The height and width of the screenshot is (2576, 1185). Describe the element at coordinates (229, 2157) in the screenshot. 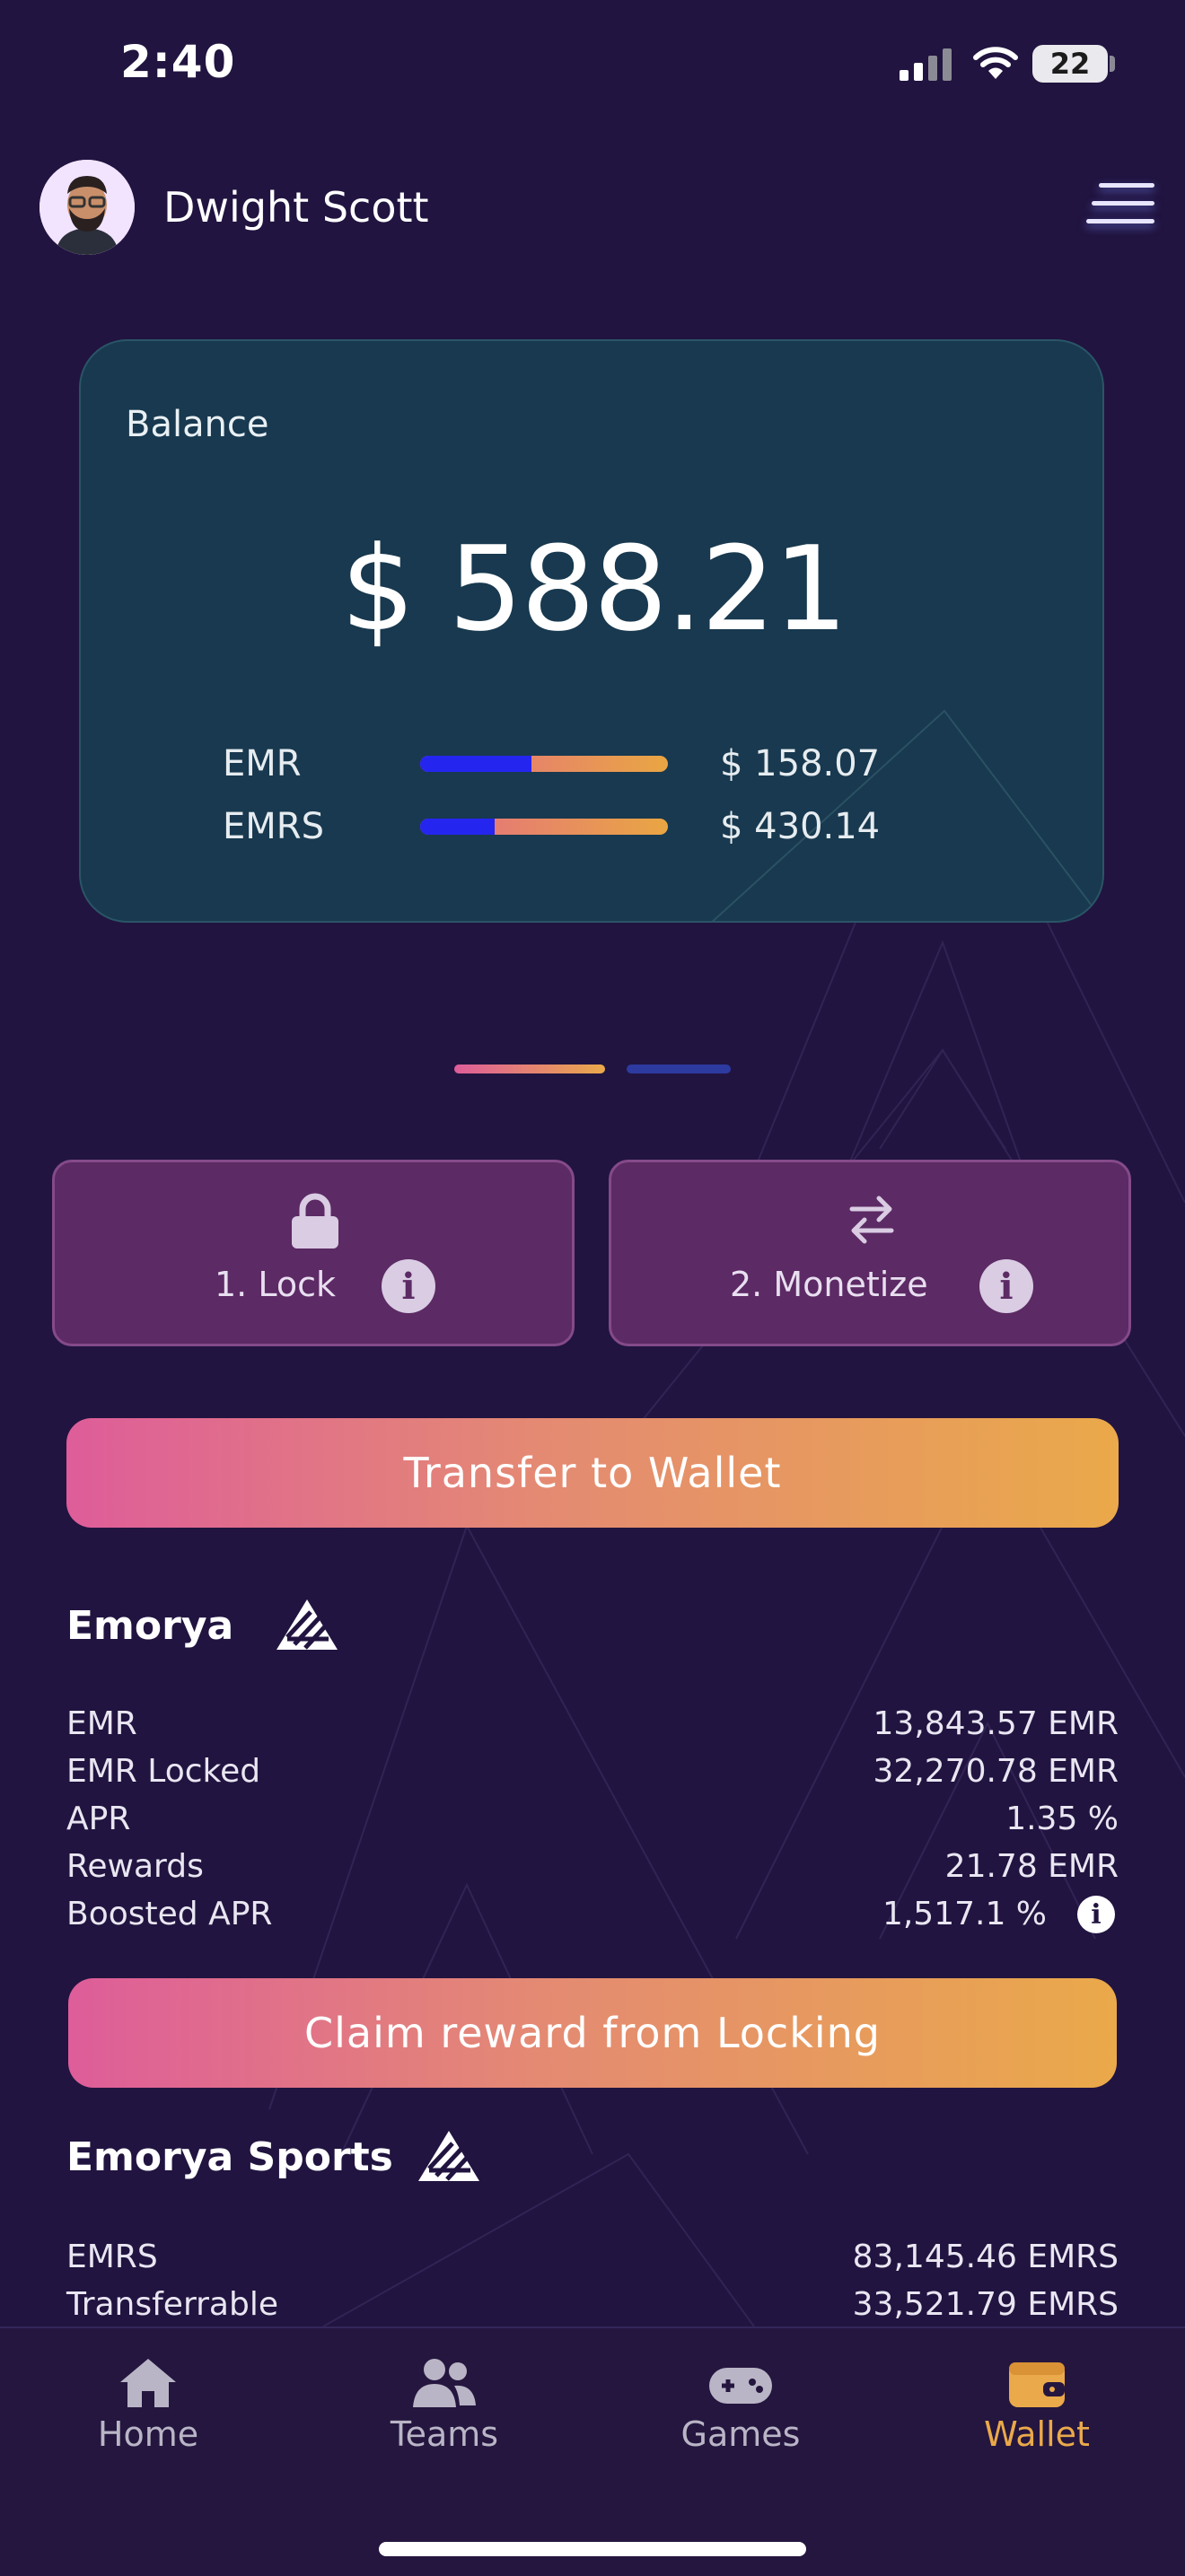

I see `emorya-sports-title: Emorya Sports` at that location.